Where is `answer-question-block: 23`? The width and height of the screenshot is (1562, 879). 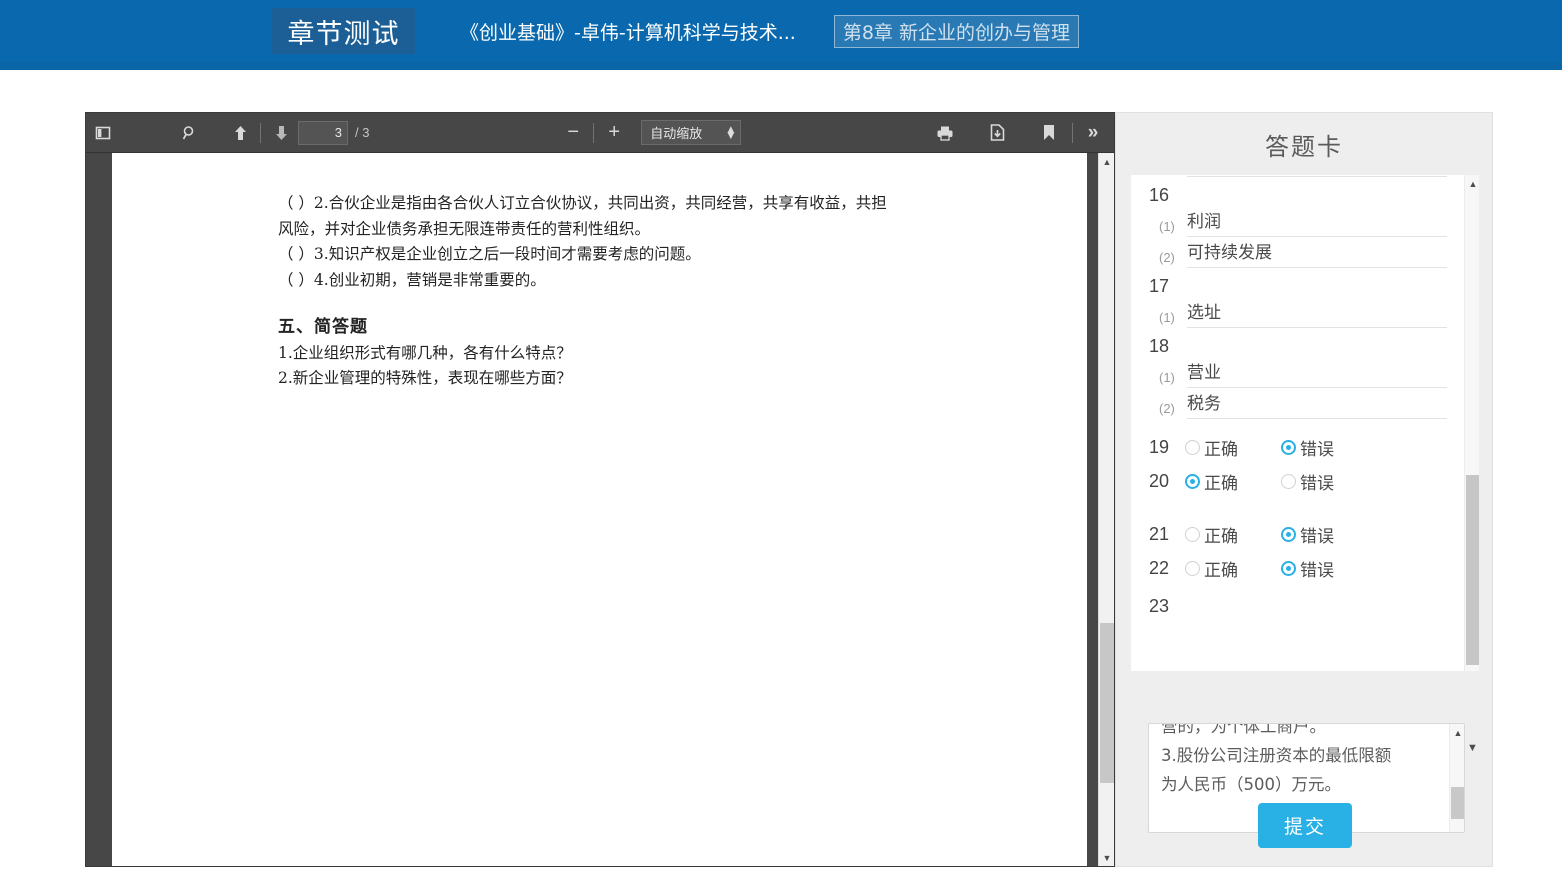
answer-question-block: 23 is located at coordinates (1298, 603).